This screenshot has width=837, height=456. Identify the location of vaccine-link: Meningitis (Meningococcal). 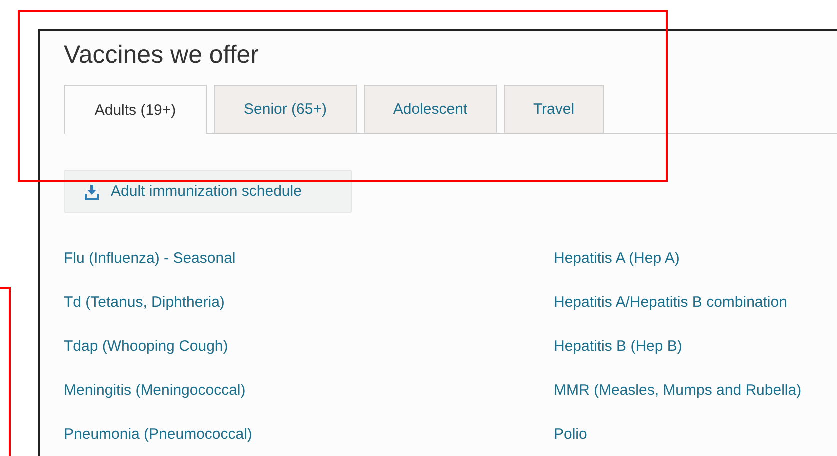
(309, 391).